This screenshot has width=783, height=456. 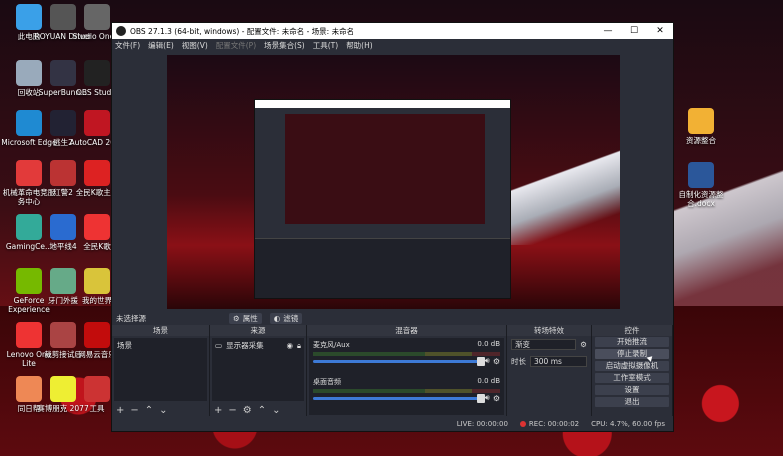 What do you see at coordinates (549, 330) in the screenshot?
I see `transitions-dock-title: 转场特效` at bounding box center [549, 330].